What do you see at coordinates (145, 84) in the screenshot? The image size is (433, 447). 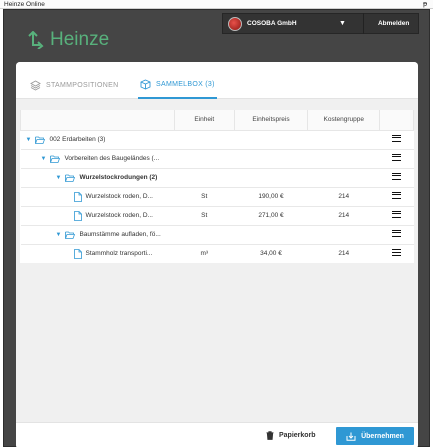 I see `box-icon` at bounding box center [145, 84].